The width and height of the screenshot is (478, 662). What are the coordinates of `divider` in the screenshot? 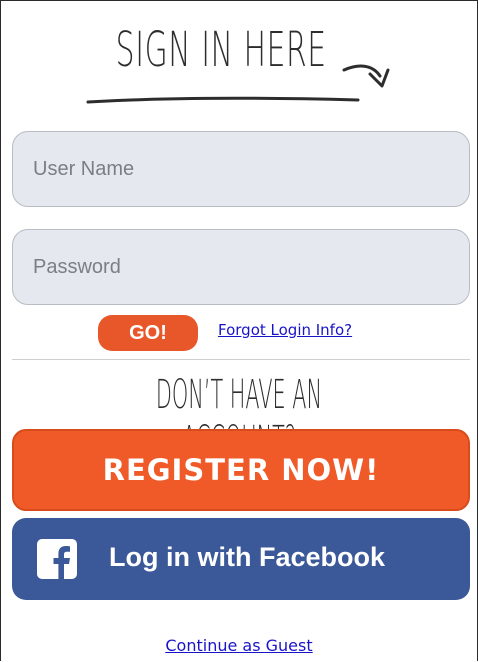 It's located at (241, 359).